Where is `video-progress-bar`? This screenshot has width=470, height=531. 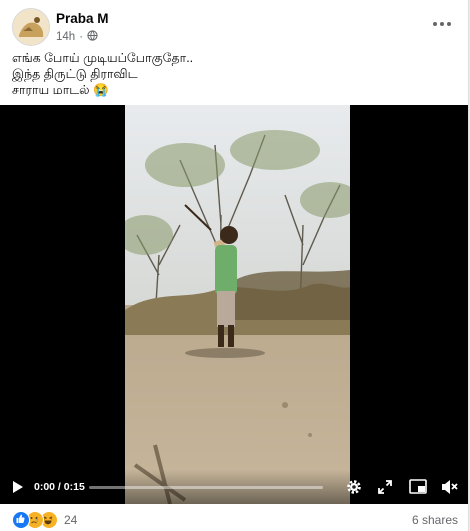 video-progress-bar is located at coordinates (206, 487).